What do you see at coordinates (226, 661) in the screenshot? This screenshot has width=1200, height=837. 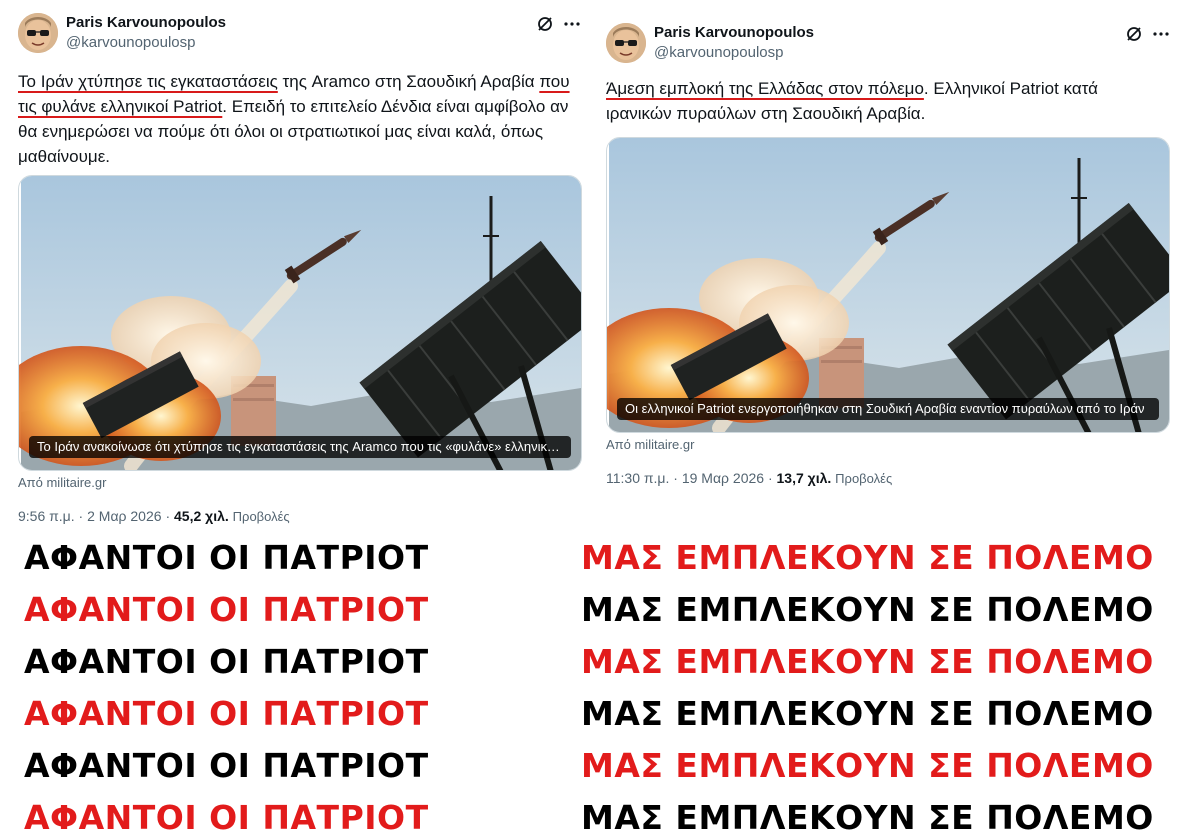 I see `slogan-left-row-3: ΑΦΑΝΤΟΙ ΟΙ ΠΑΤΡΙΟΤ` at bounding box center [226, 661].